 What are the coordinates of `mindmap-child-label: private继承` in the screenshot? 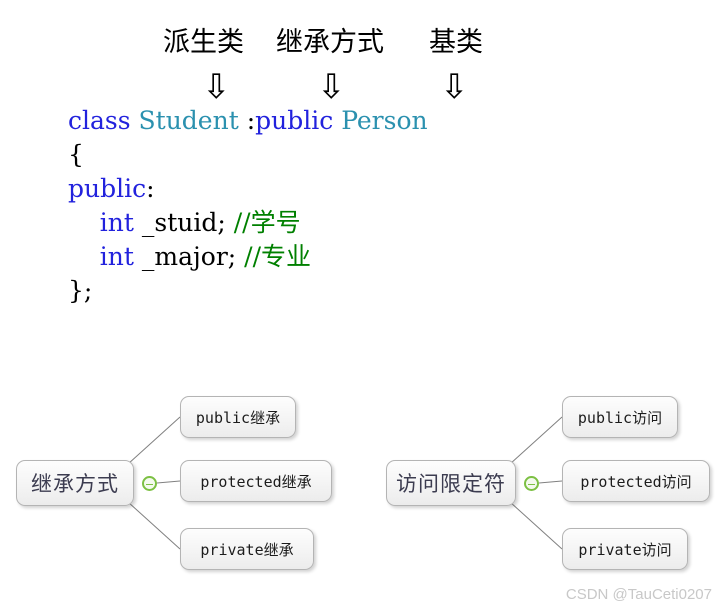 It's located at (247, 549).